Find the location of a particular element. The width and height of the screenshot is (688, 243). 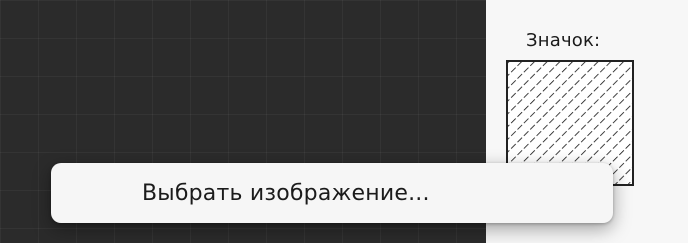

icon-field-label: Значок: is located at coordinates (563, 40).